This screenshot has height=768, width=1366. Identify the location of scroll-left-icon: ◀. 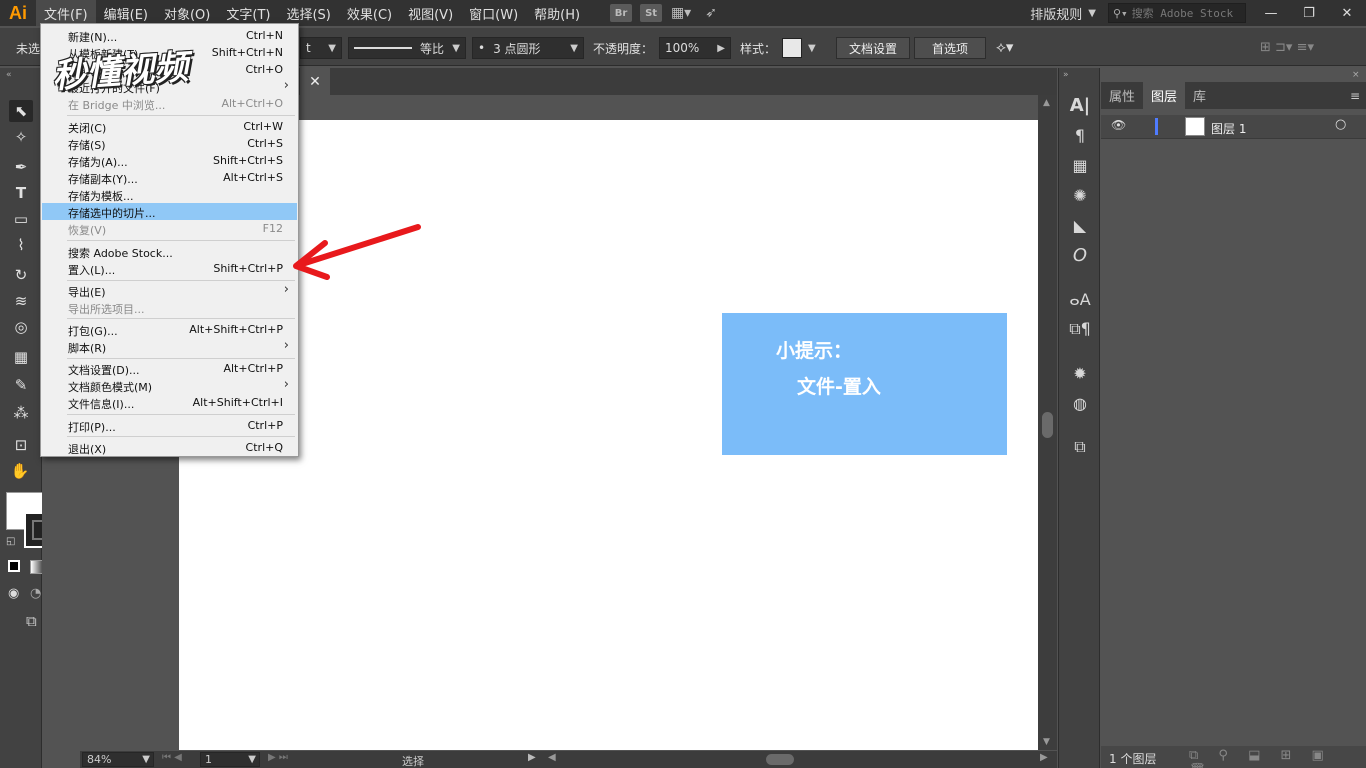
(552, 757).